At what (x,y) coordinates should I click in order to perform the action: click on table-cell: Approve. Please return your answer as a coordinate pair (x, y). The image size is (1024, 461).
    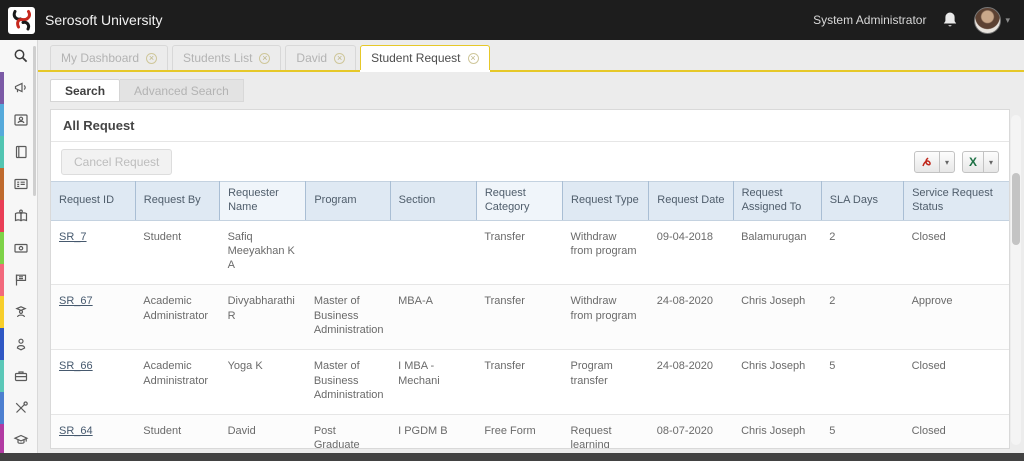
    Looking at the image, I should click on (956, 317).